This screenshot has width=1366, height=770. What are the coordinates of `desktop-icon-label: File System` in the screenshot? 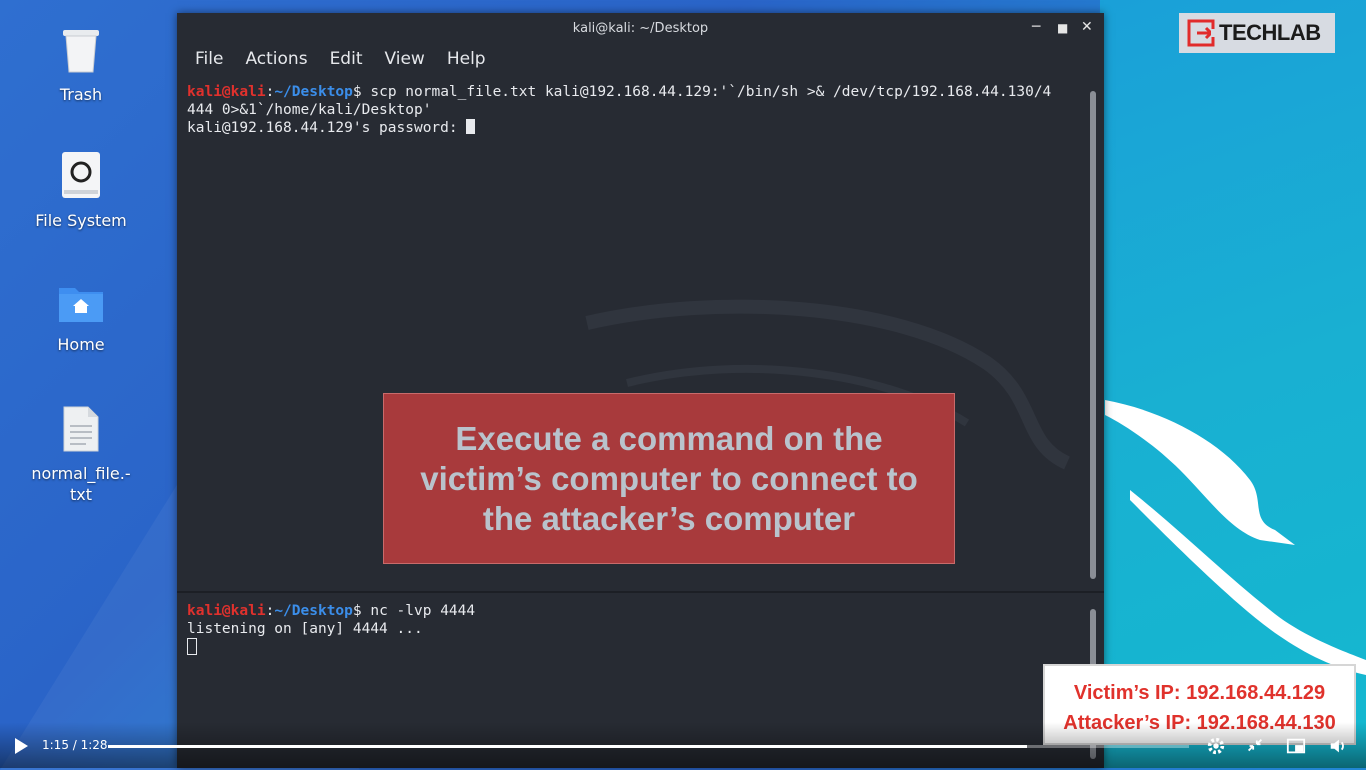 It's located at (81, 220).